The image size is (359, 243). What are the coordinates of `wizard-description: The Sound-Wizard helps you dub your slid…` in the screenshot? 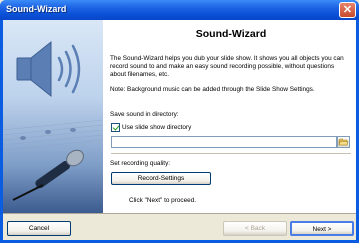 It's located at (227, 66).